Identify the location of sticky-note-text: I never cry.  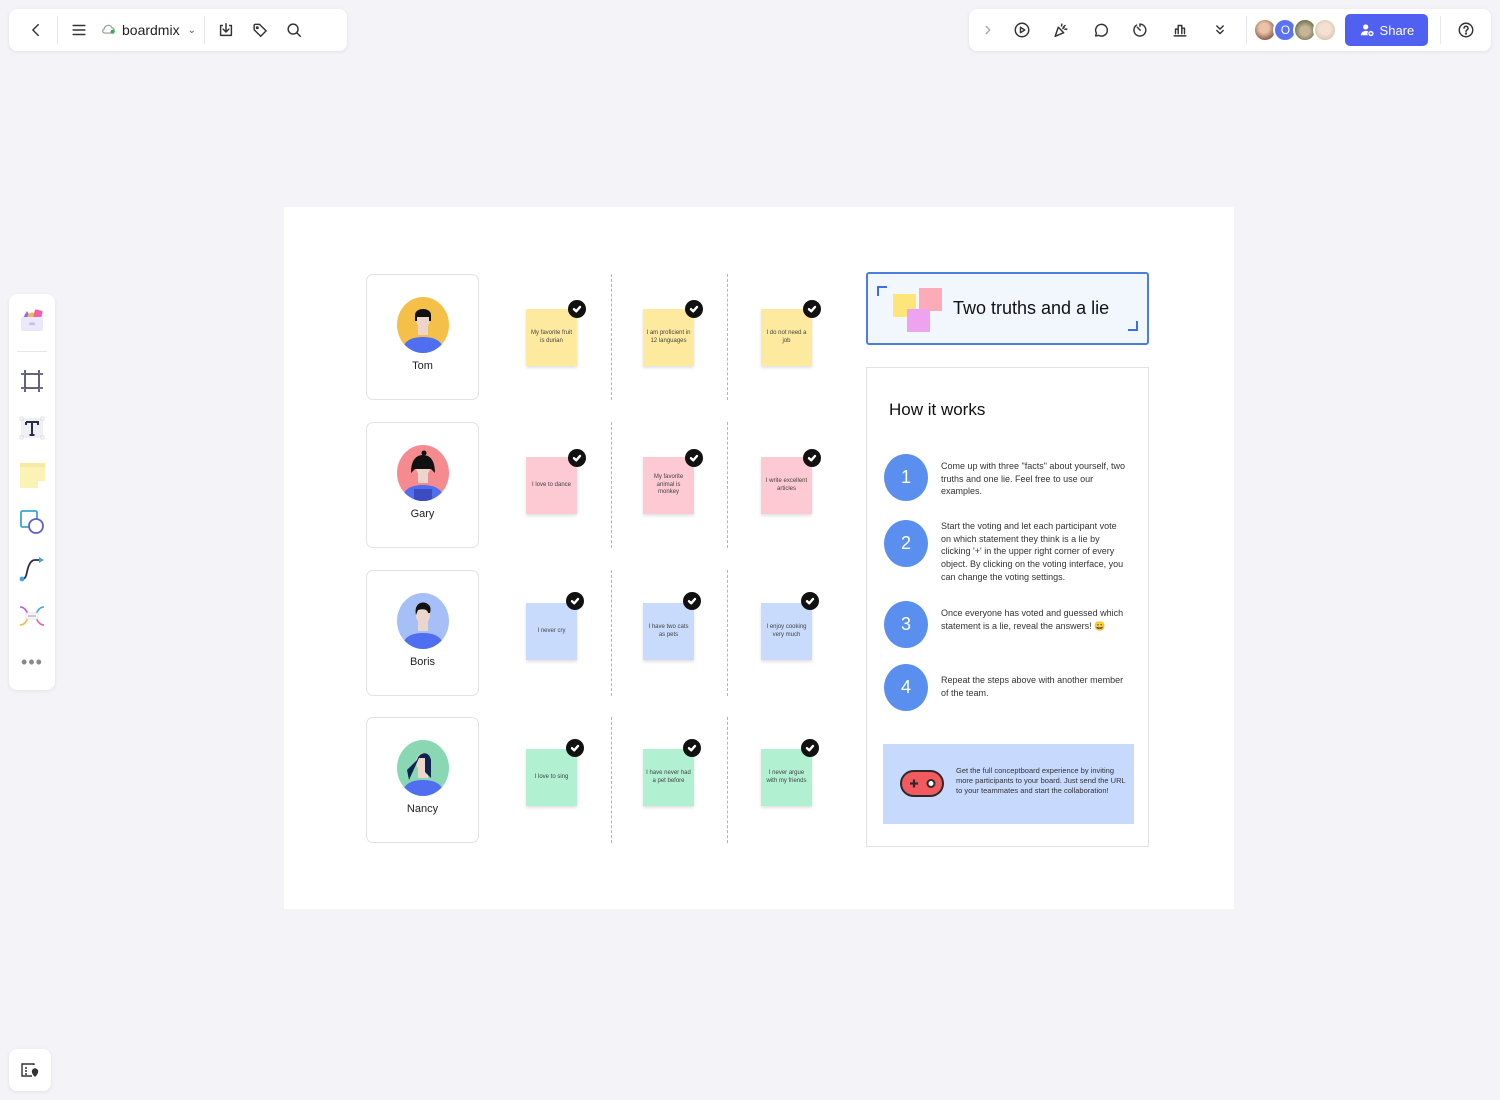
(551, 630).